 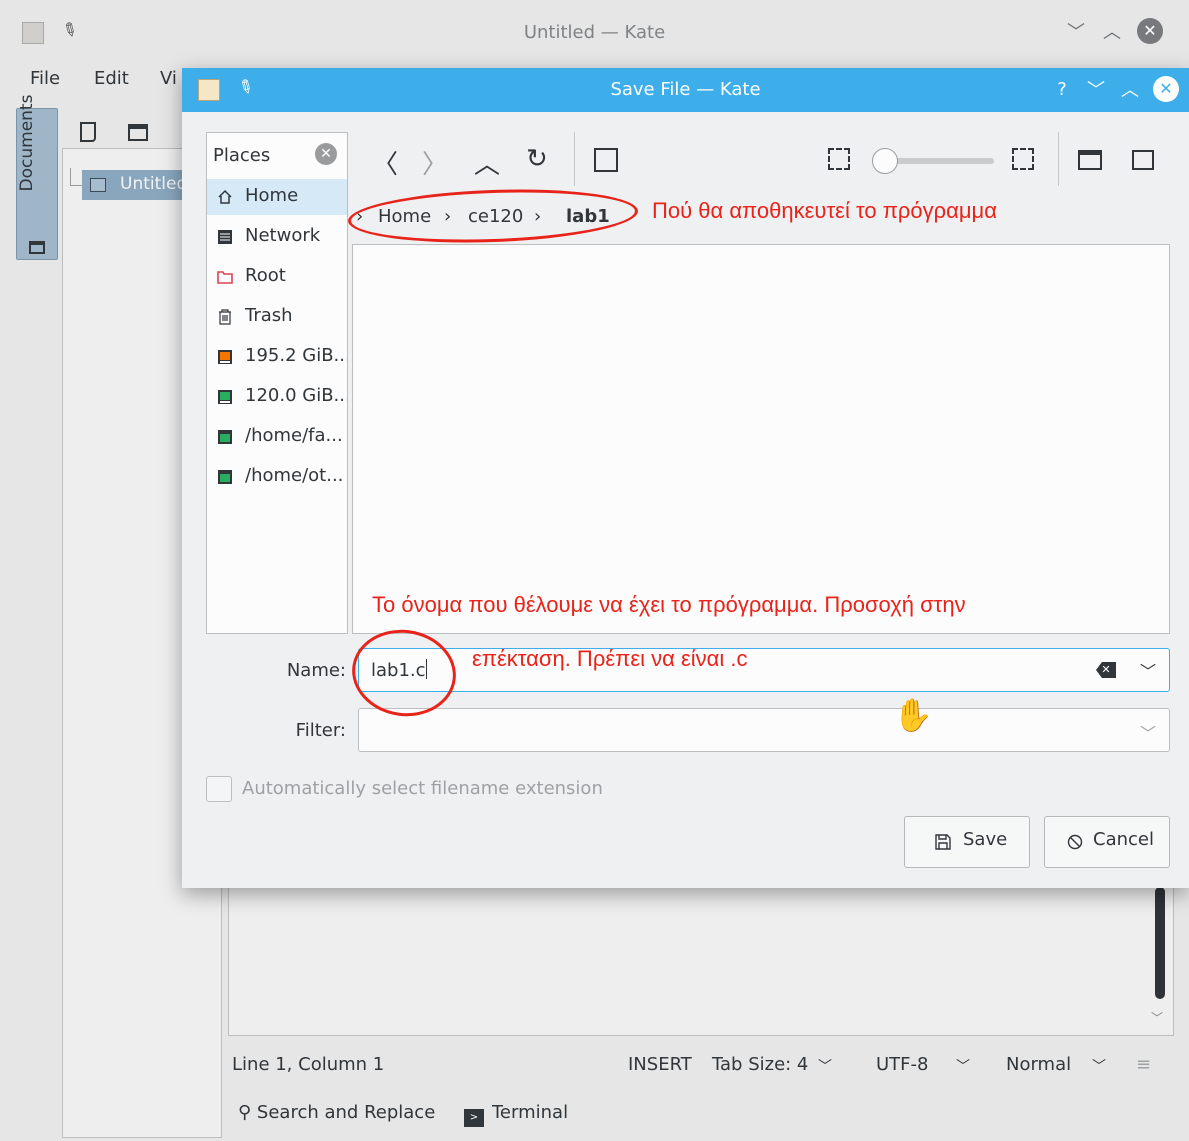 I want to click on new-folder-icon, so click(x=1090, y=160).